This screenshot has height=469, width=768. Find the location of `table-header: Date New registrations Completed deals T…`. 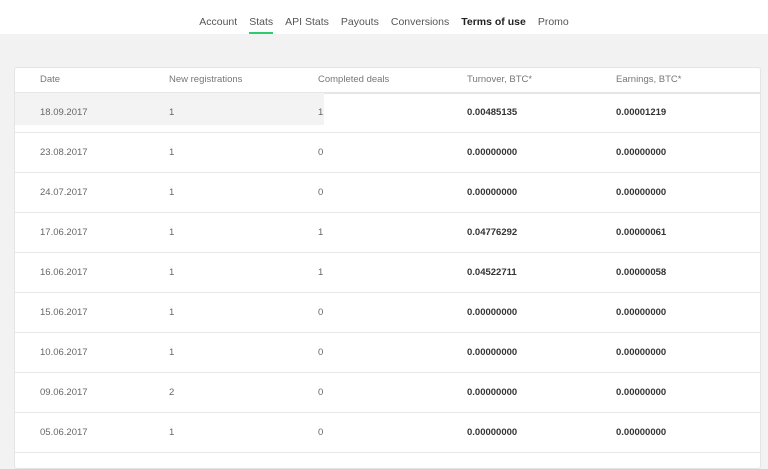

table-header: Date New registrations Completed deals T… is located at coordinates (387, 81).